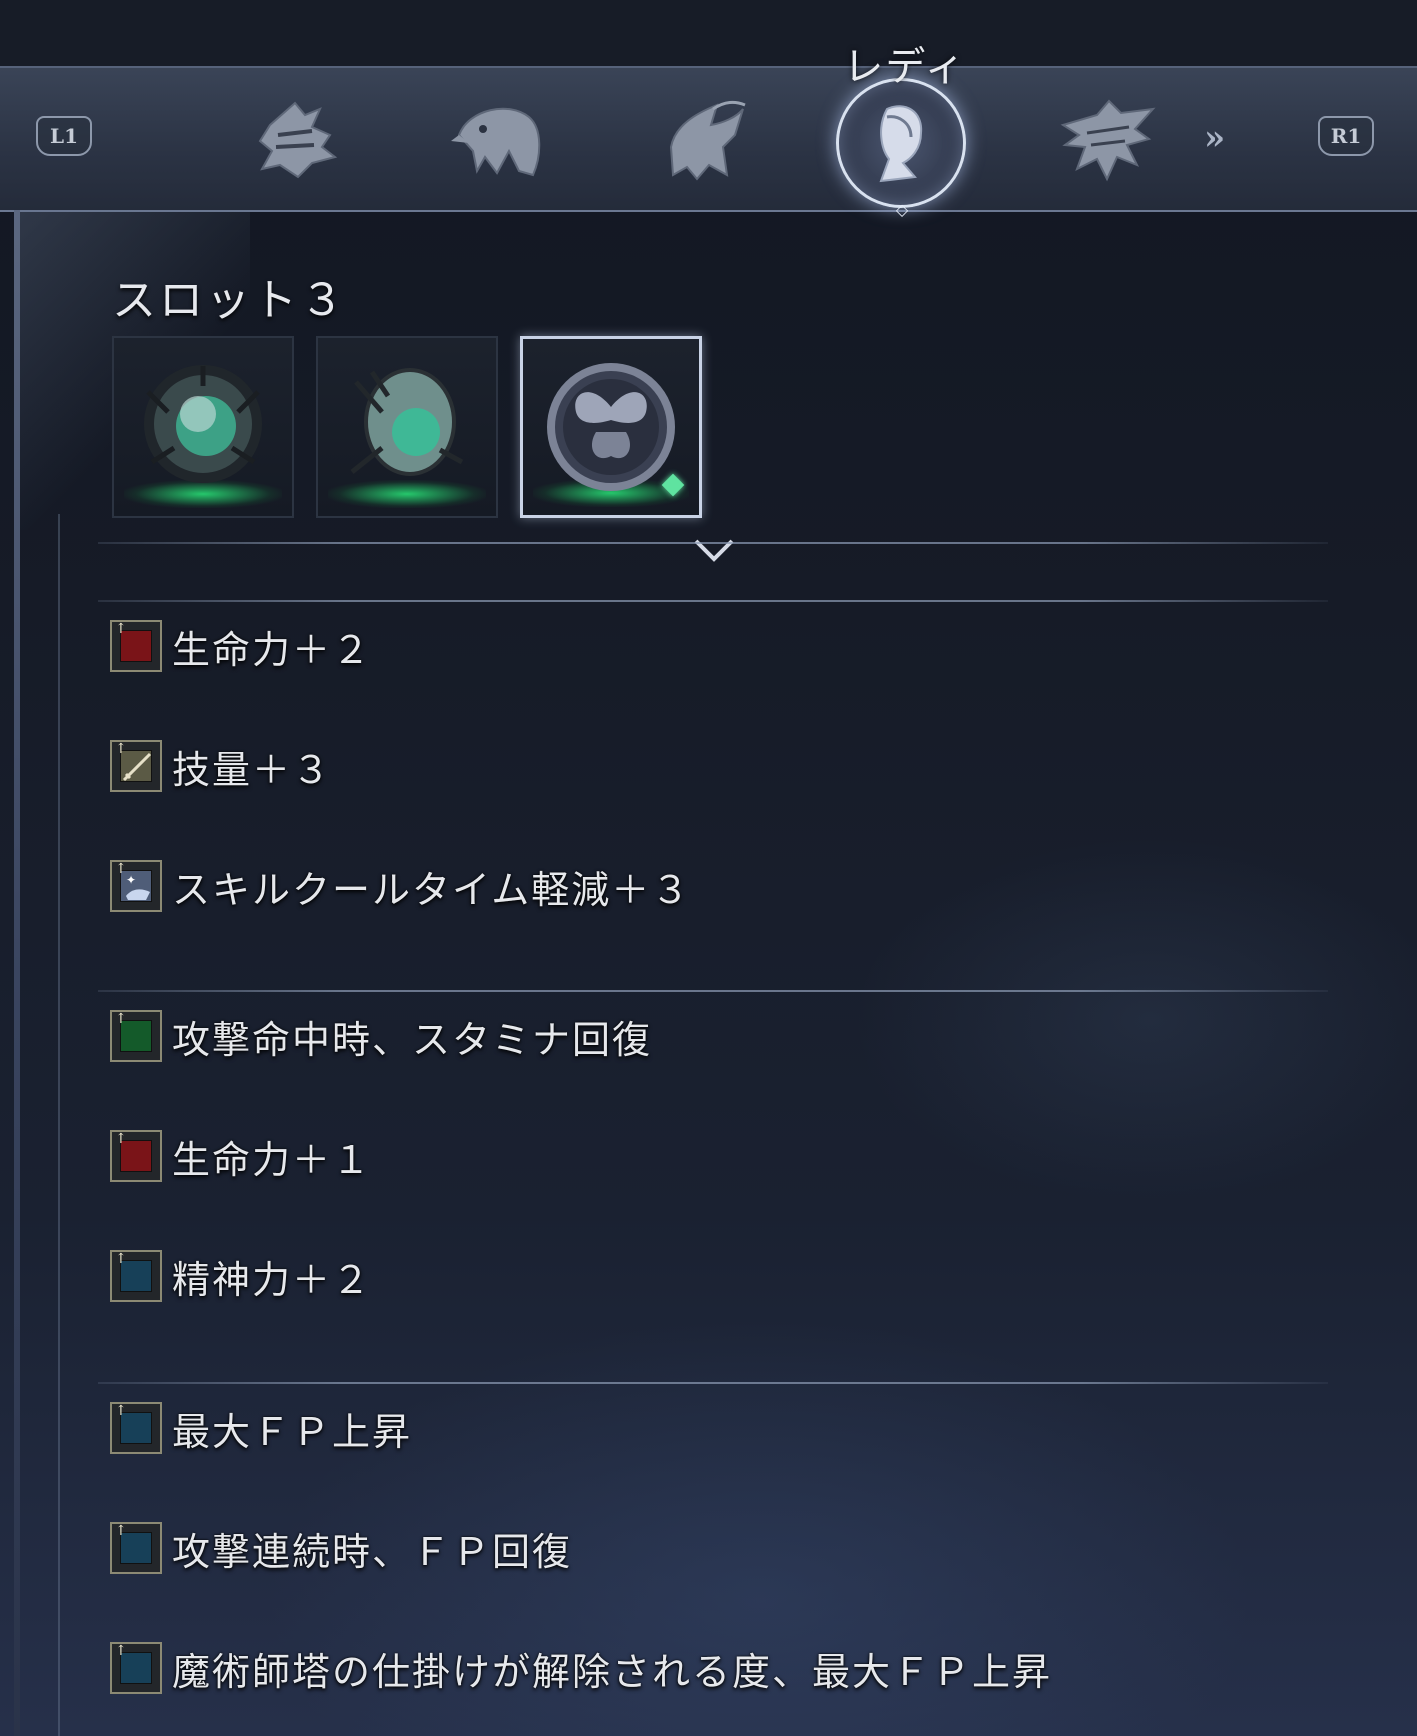 The height and width of the screenshot is (1736, 1417). Describe the element at coordinates (372, 1551) in the screenshot. I see `effect-text: 攻撃連続時、ＦＰ回復` at that location.